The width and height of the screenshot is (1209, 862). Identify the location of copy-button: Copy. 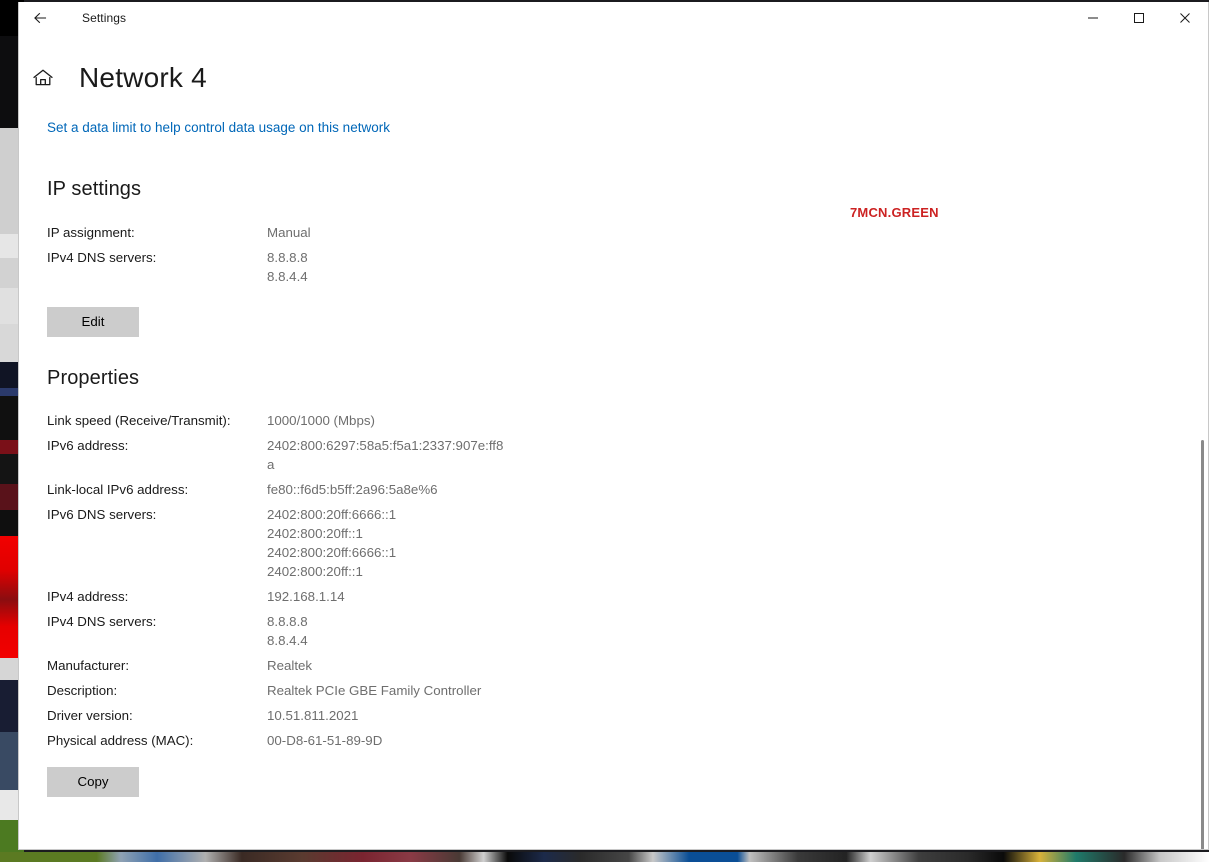
(93, 782).